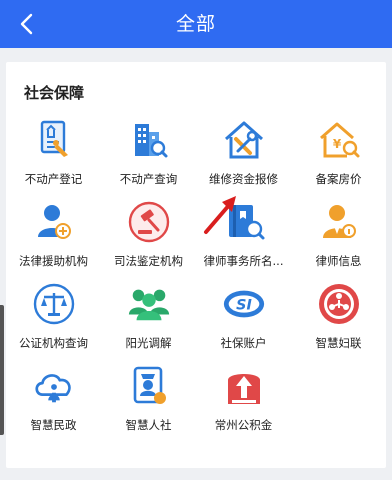 This screenshot has height=480, width=392. I want to click on service-smart-civil-affairs: 智慧民政, so click(53, 404).